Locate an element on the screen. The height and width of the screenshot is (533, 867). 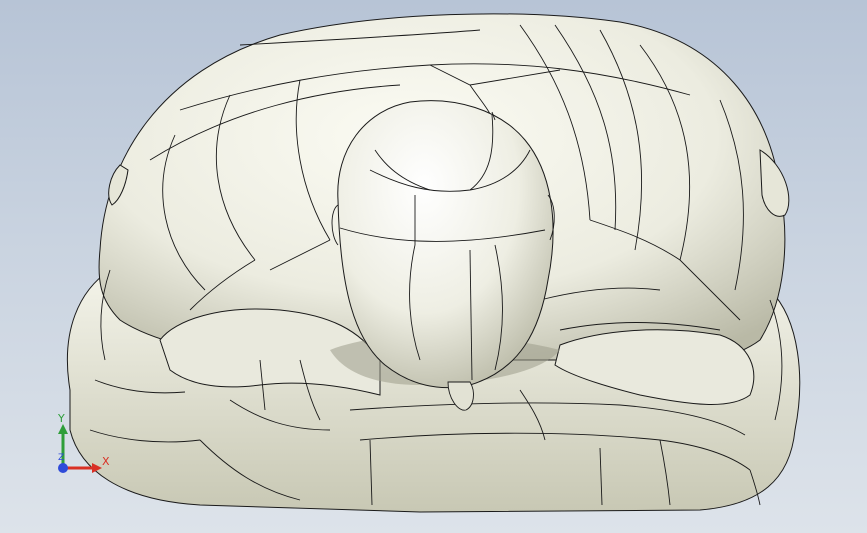
z-axis-label: Z is located at coordinates (61, 458).